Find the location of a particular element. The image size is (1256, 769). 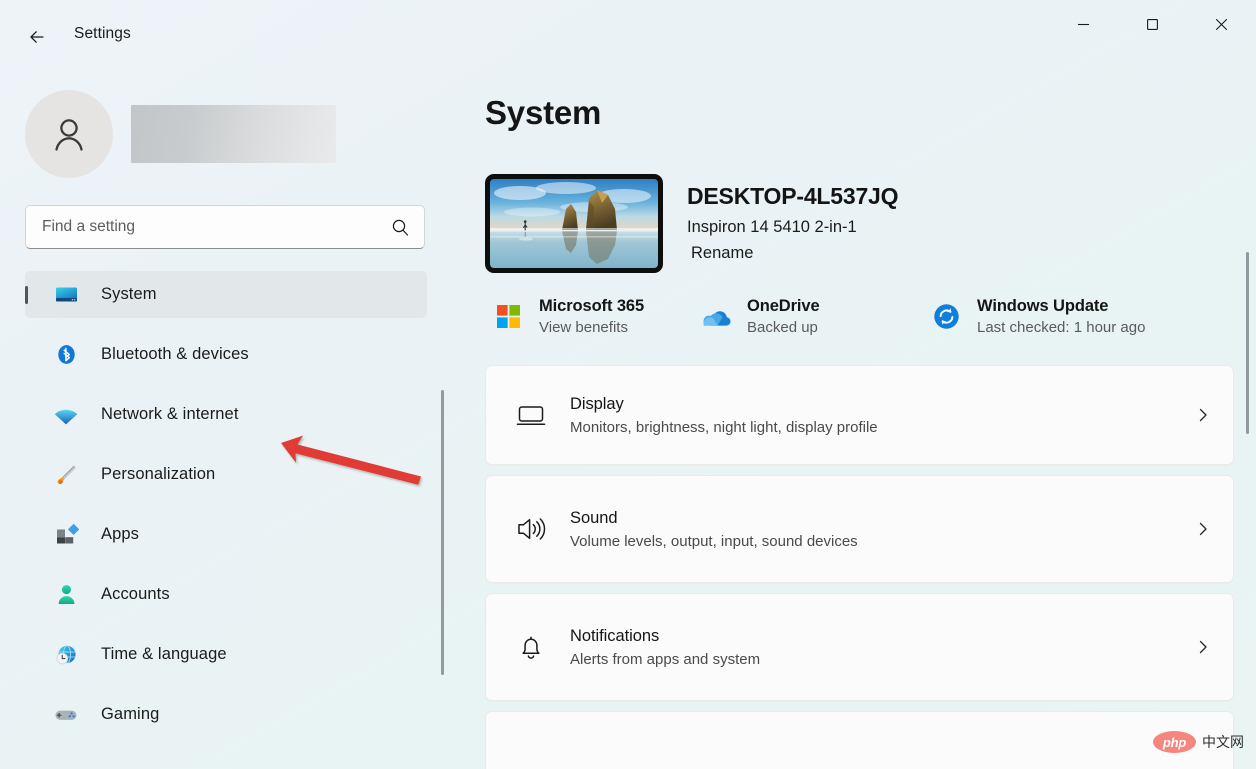

sidebar-item-gaming: Gaming is located at coordinates (226, 714).